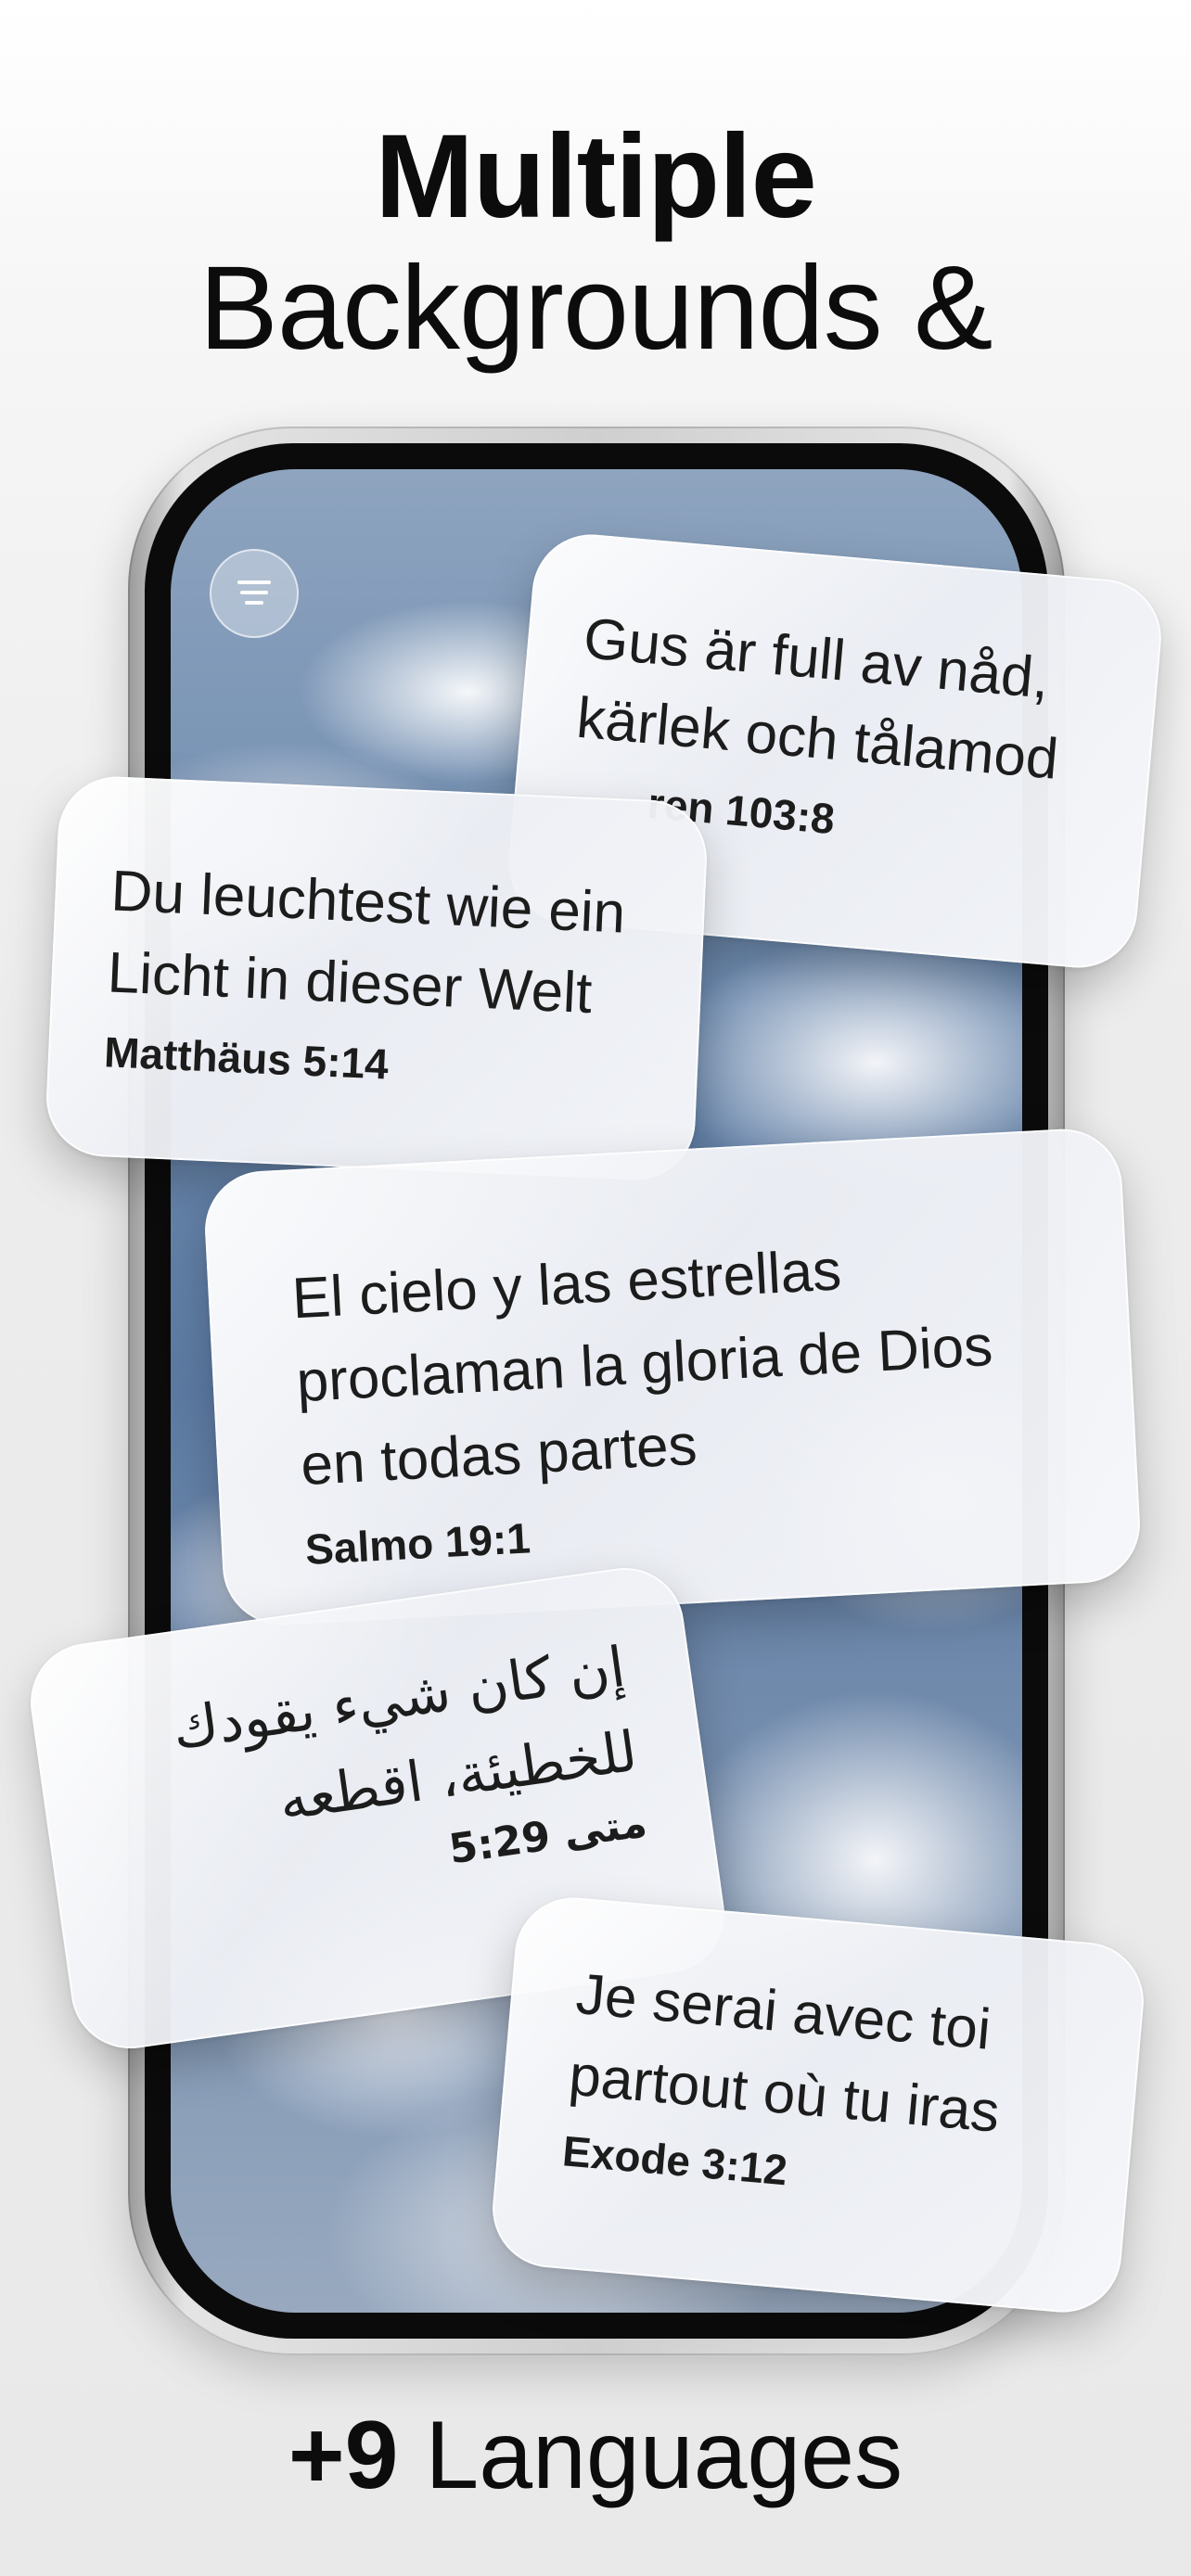  Describe the element at coordinates (343, 2455) in the screenshot. I see `languages-count: +9` at that location.